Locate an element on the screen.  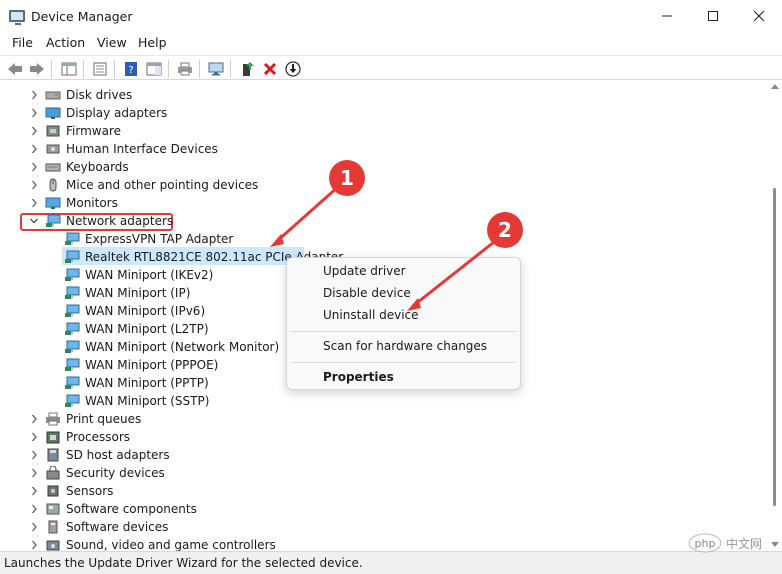
tree-item-label: WAN Miniport (PPTP) is located at coordinates (147, 383).